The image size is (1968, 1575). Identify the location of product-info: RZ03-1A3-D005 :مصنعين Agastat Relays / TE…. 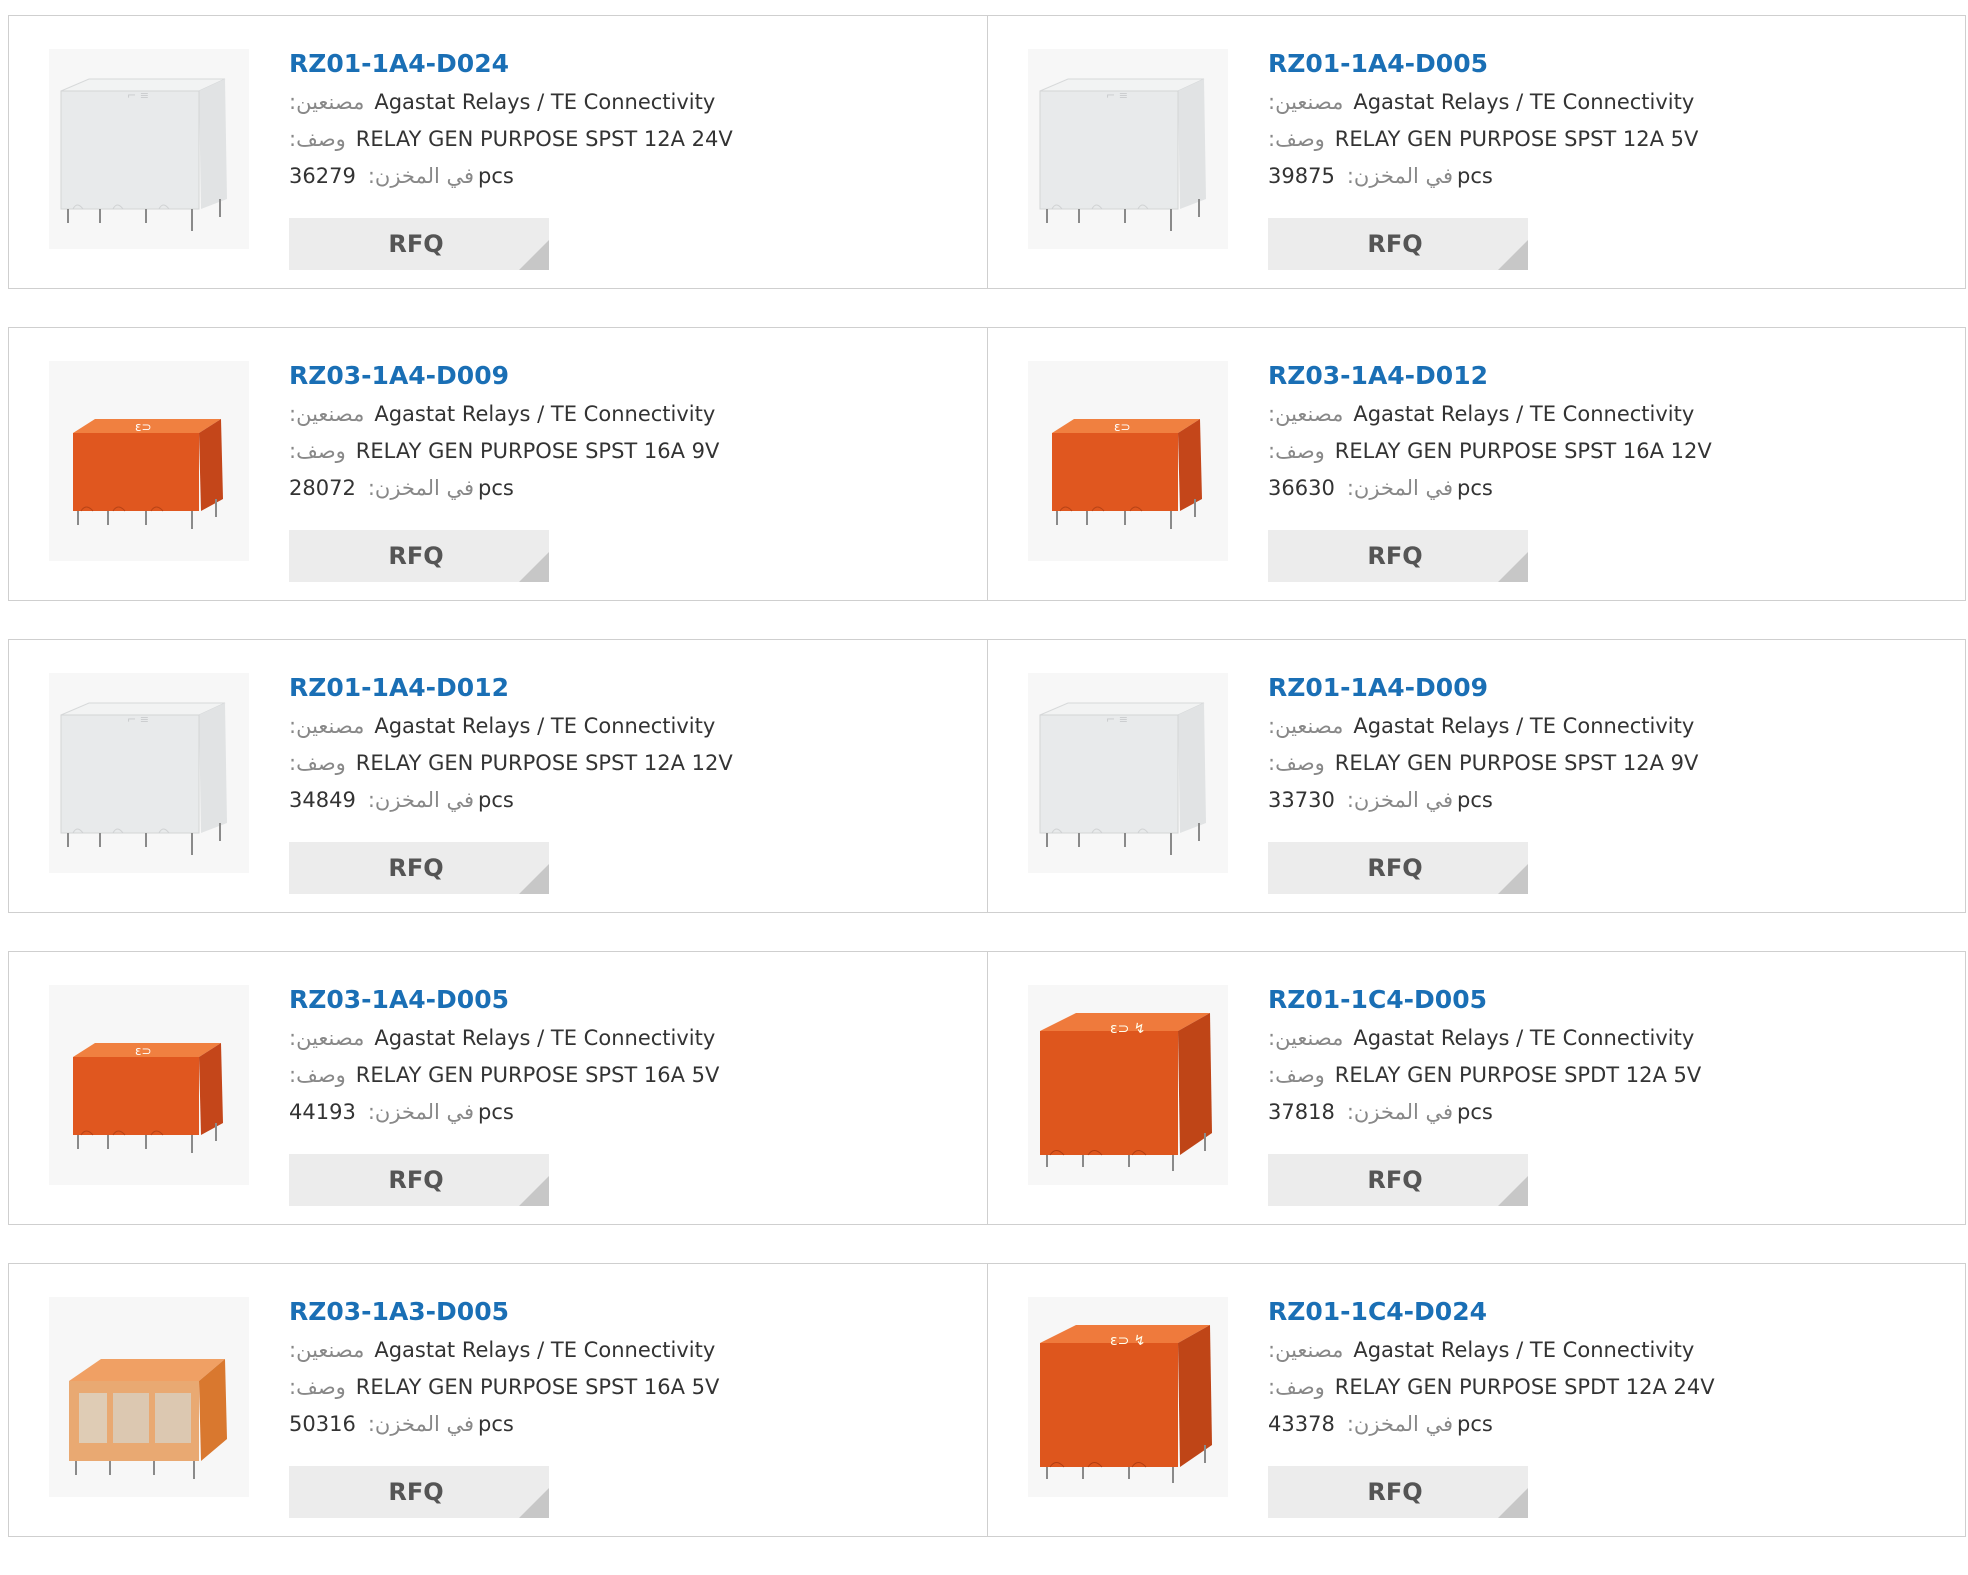
(504, 1367).